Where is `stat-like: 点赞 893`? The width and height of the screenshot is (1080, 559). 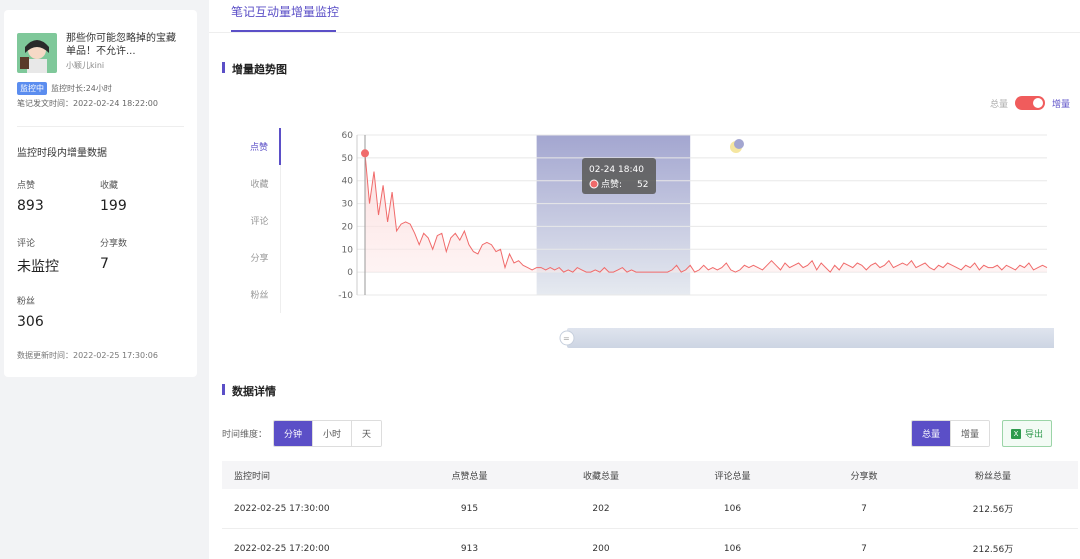
stat-like: 点赞 893 is located at coordinates (30, 196).